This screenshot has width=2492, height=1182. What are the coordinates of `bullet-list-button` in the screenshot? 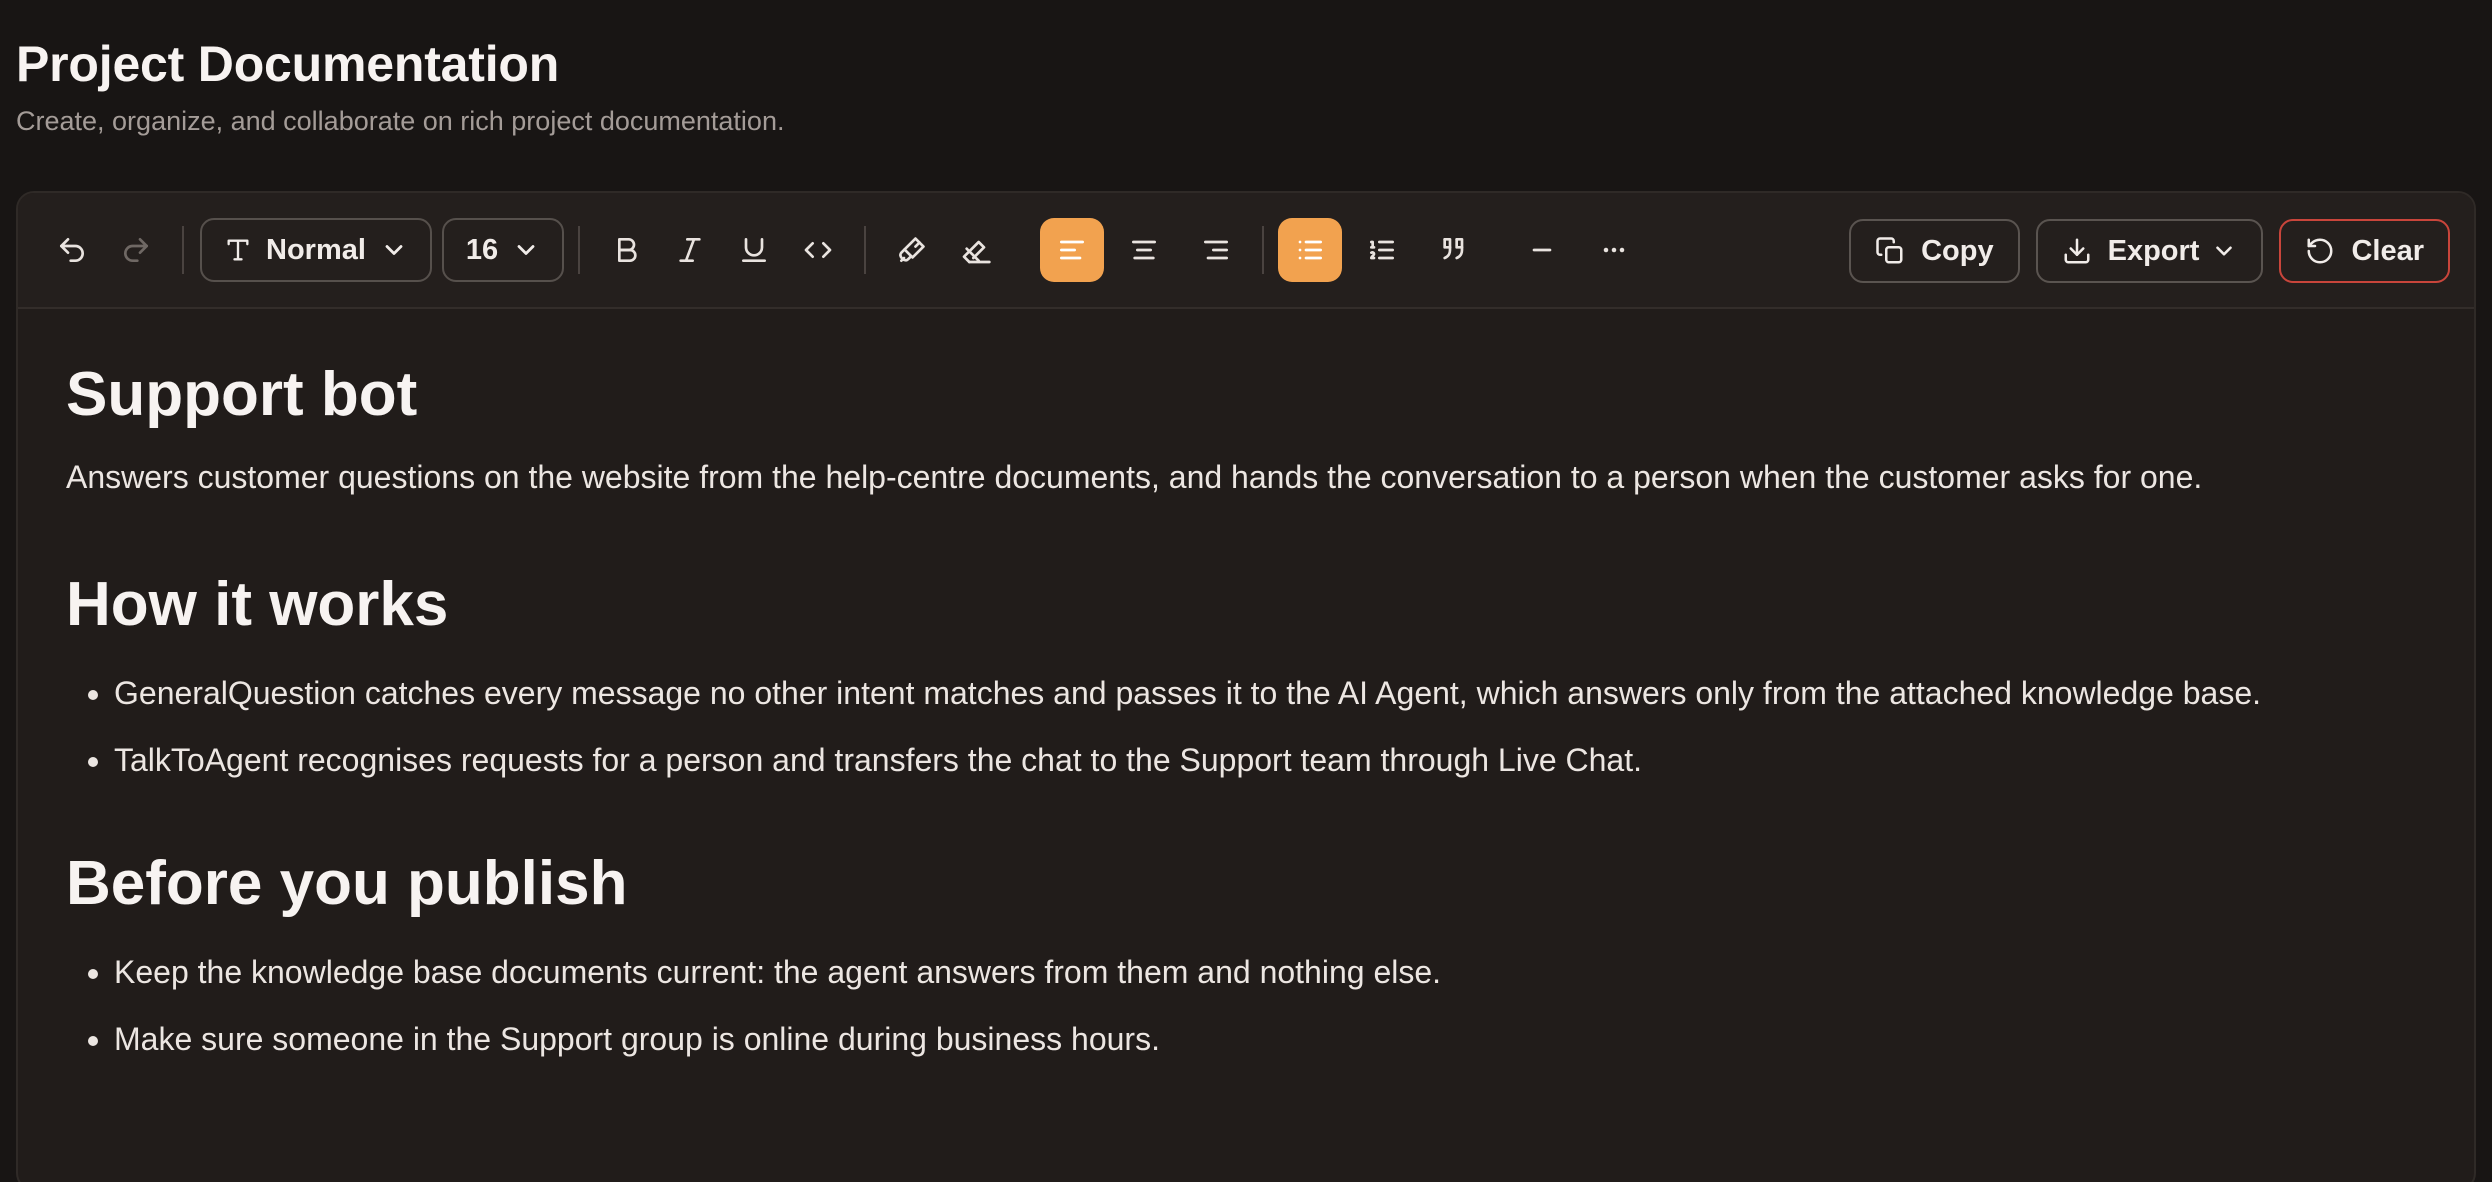 It's located at (1310, 250).